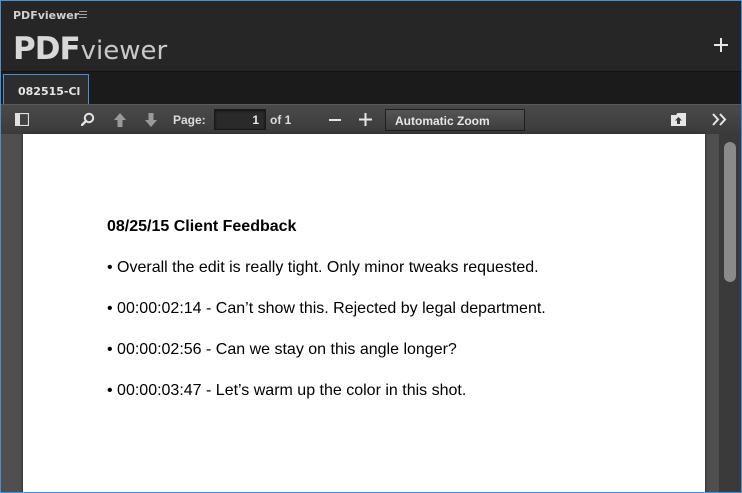  What do you see at coordinates (335, 120) in the screenshot?
I see `zoom-out-icon` at bounding box center [335, 120].